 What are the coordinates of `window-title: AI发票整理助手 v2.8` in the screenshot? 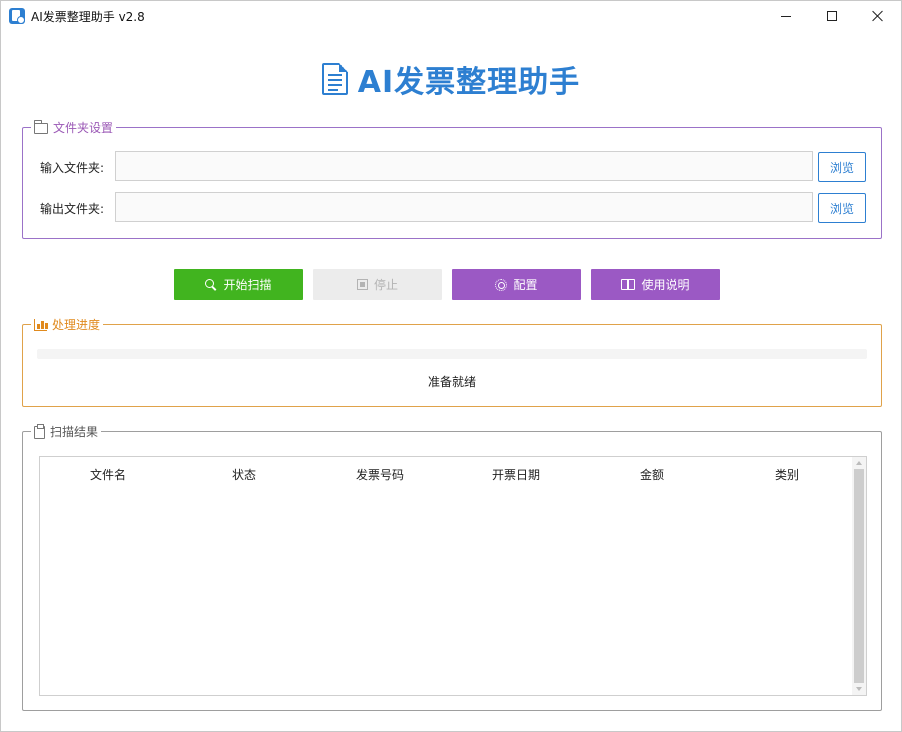 It's located at (88, 17).